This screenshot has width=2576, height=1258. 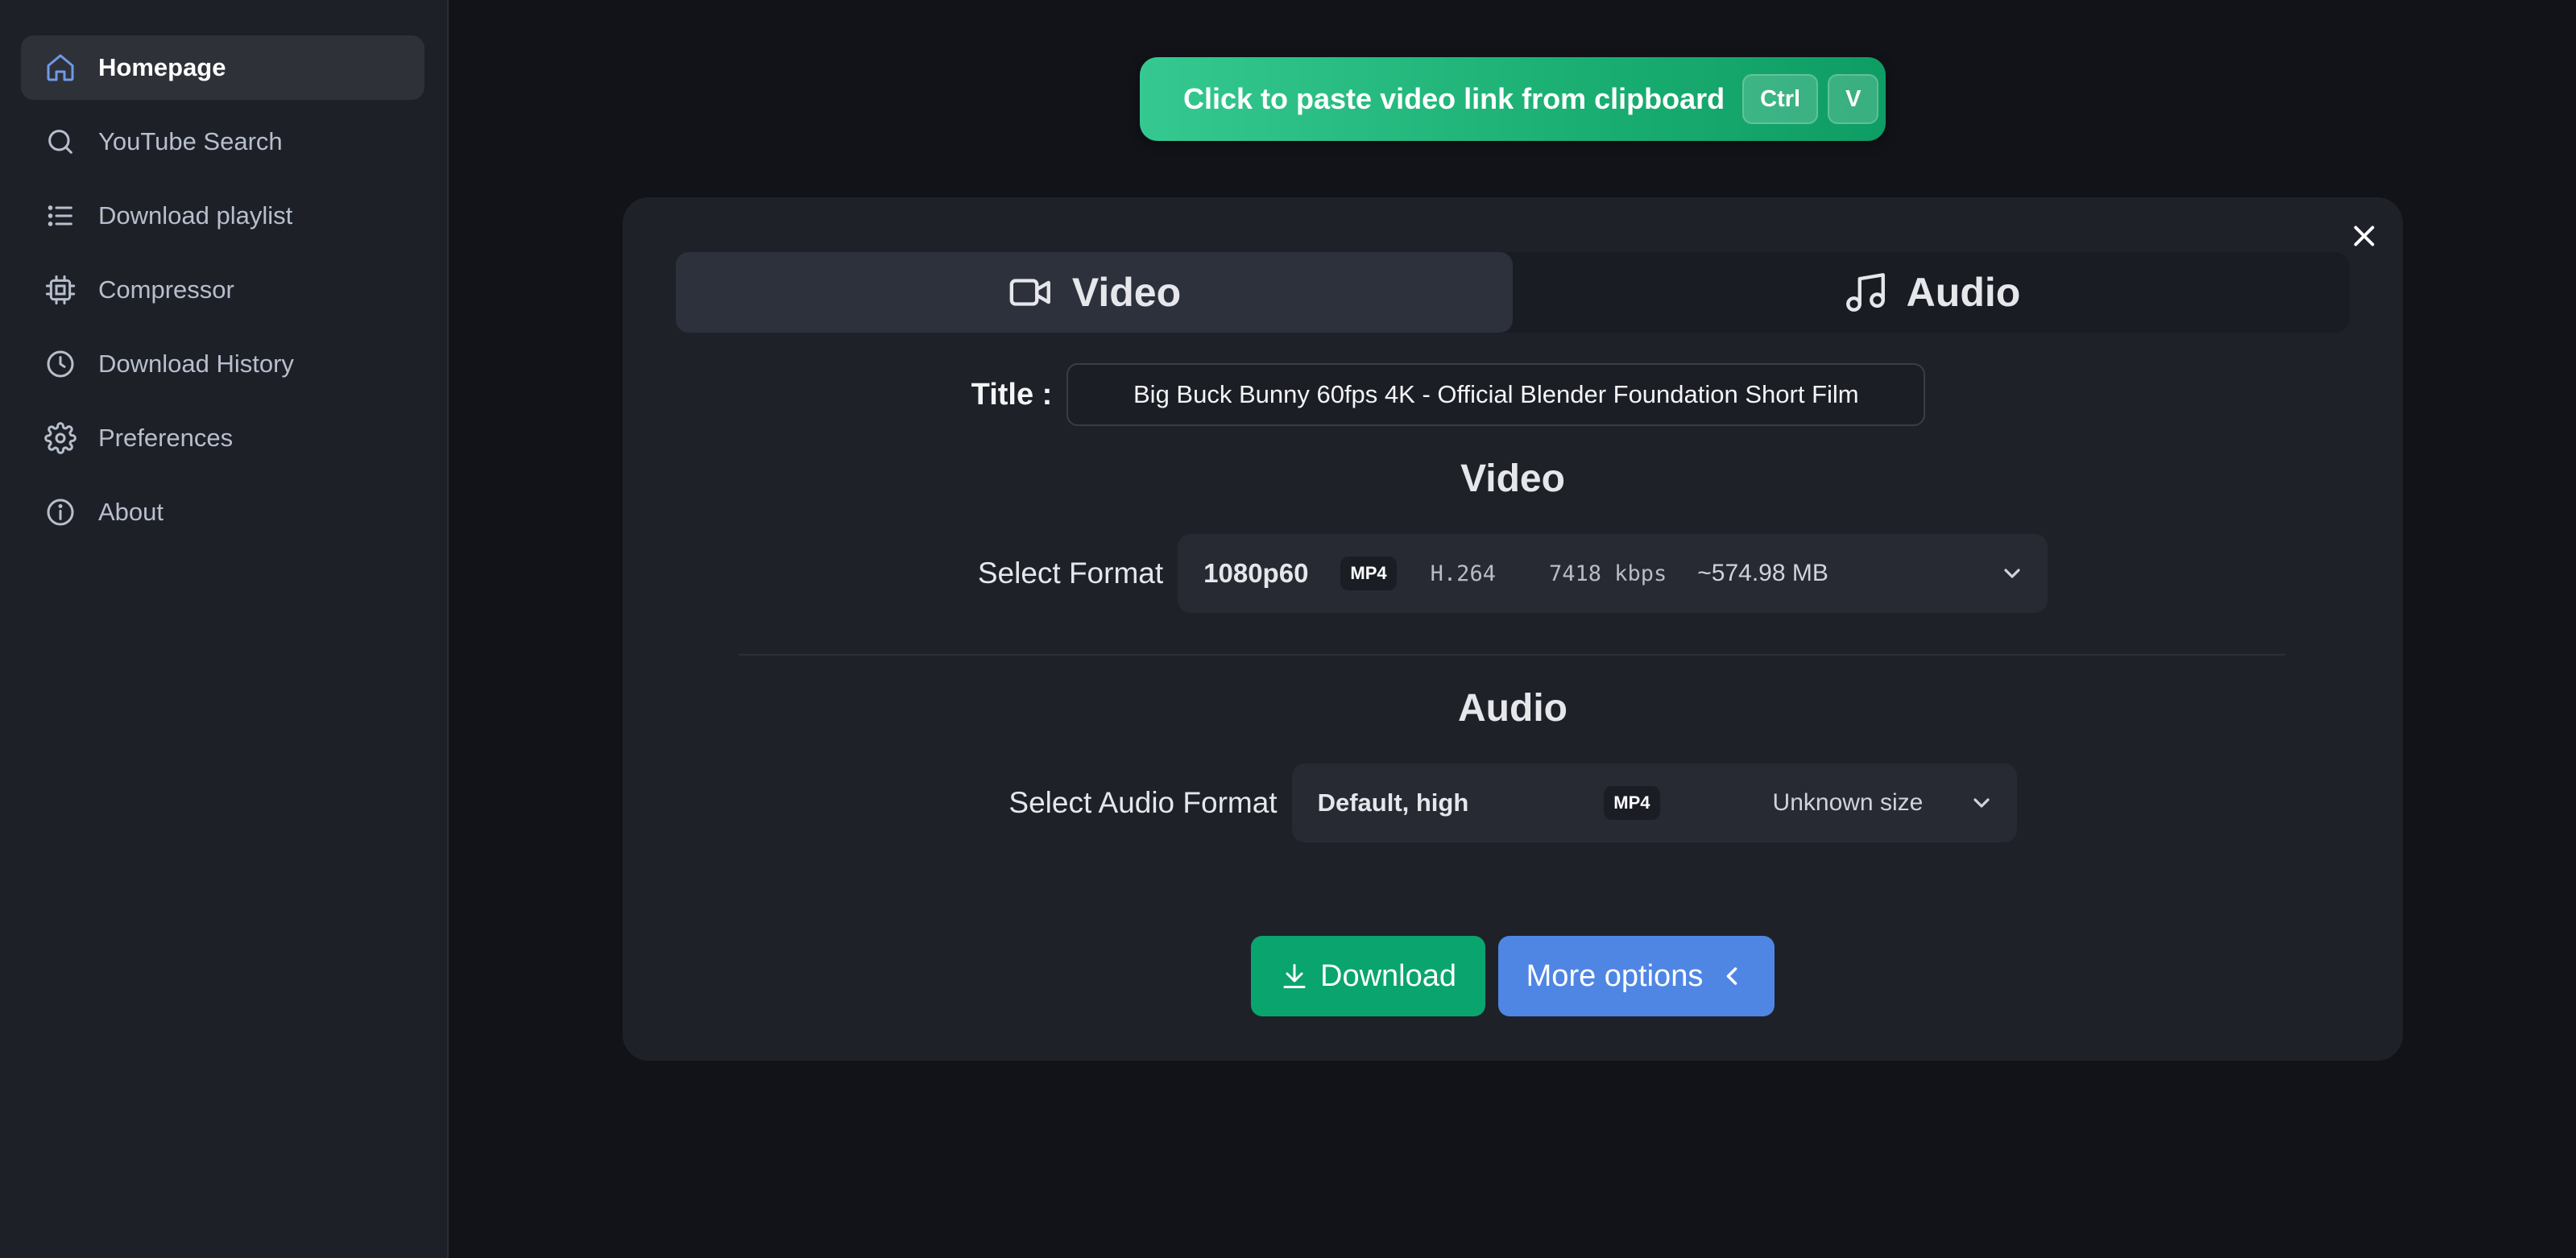 I want to click on close-button, so click(x=2364, y=236).